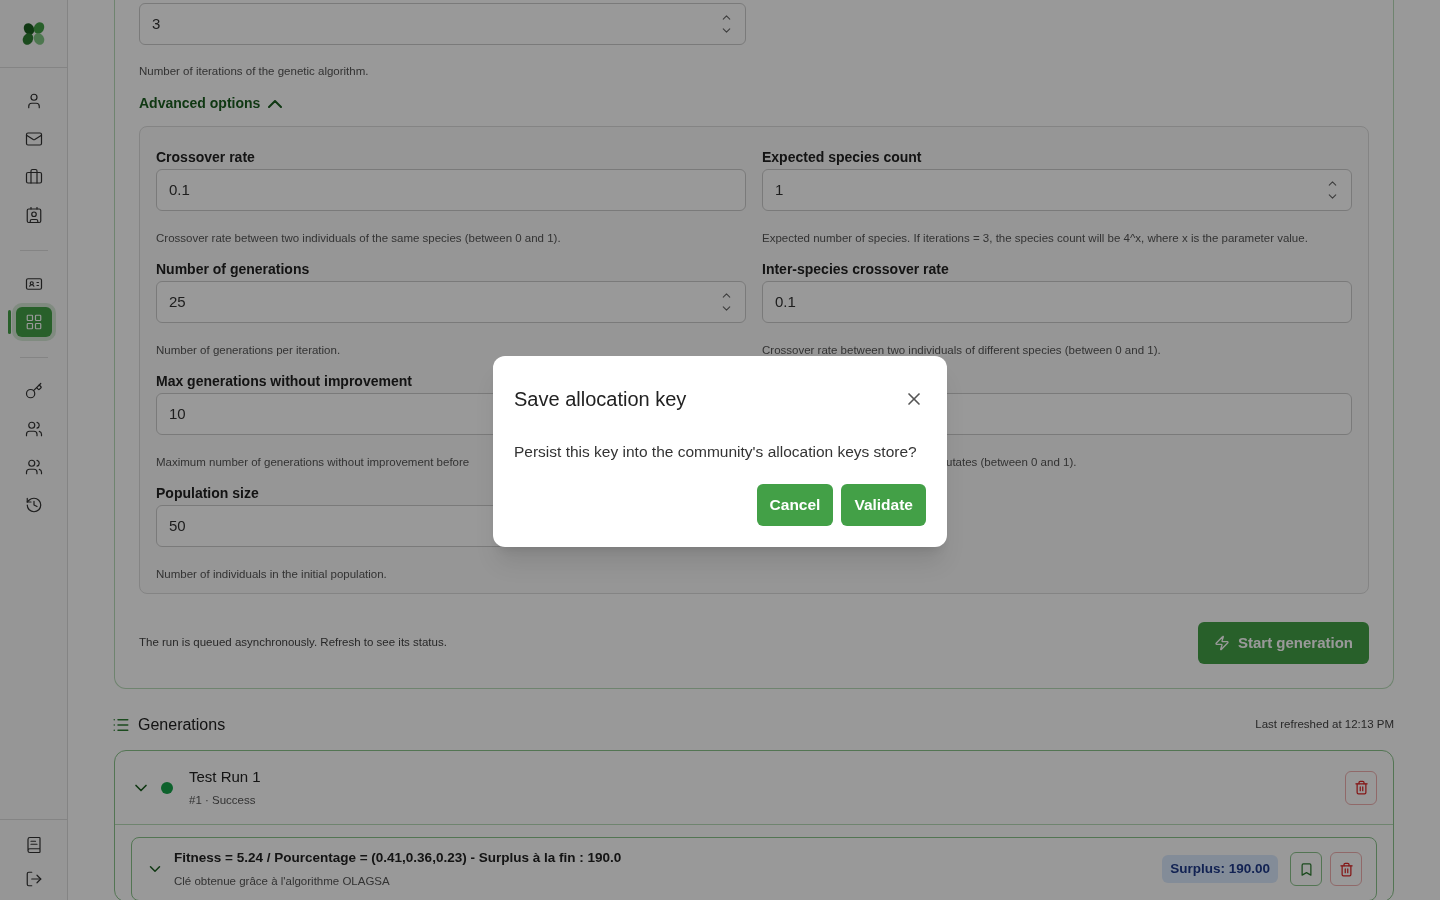 This screenshot has height=900, width=1440. I want to click on field-hint: utates (between 0 and 1)., so click(1011, 462).